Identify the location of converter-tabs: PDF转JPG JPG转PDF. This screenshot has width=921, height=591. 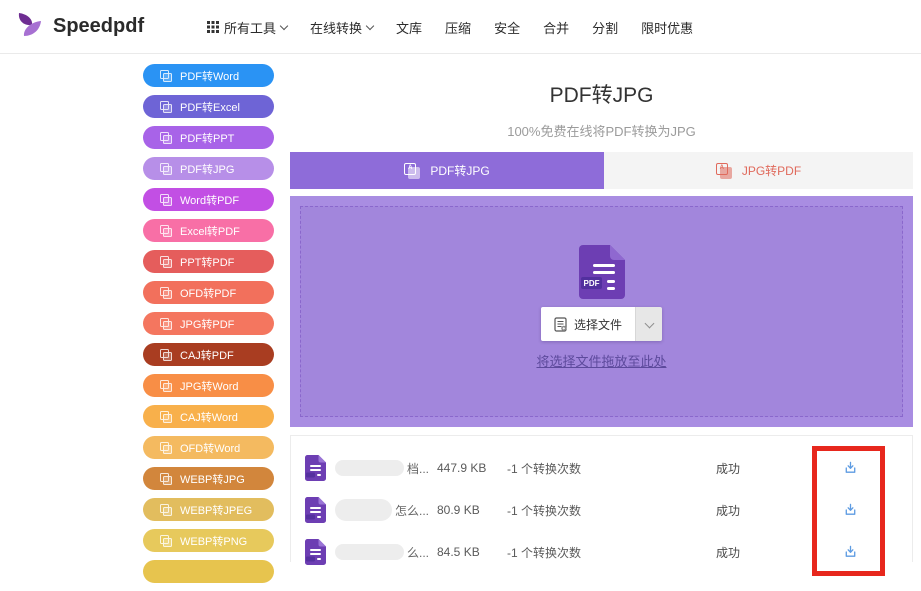
(601, 170).